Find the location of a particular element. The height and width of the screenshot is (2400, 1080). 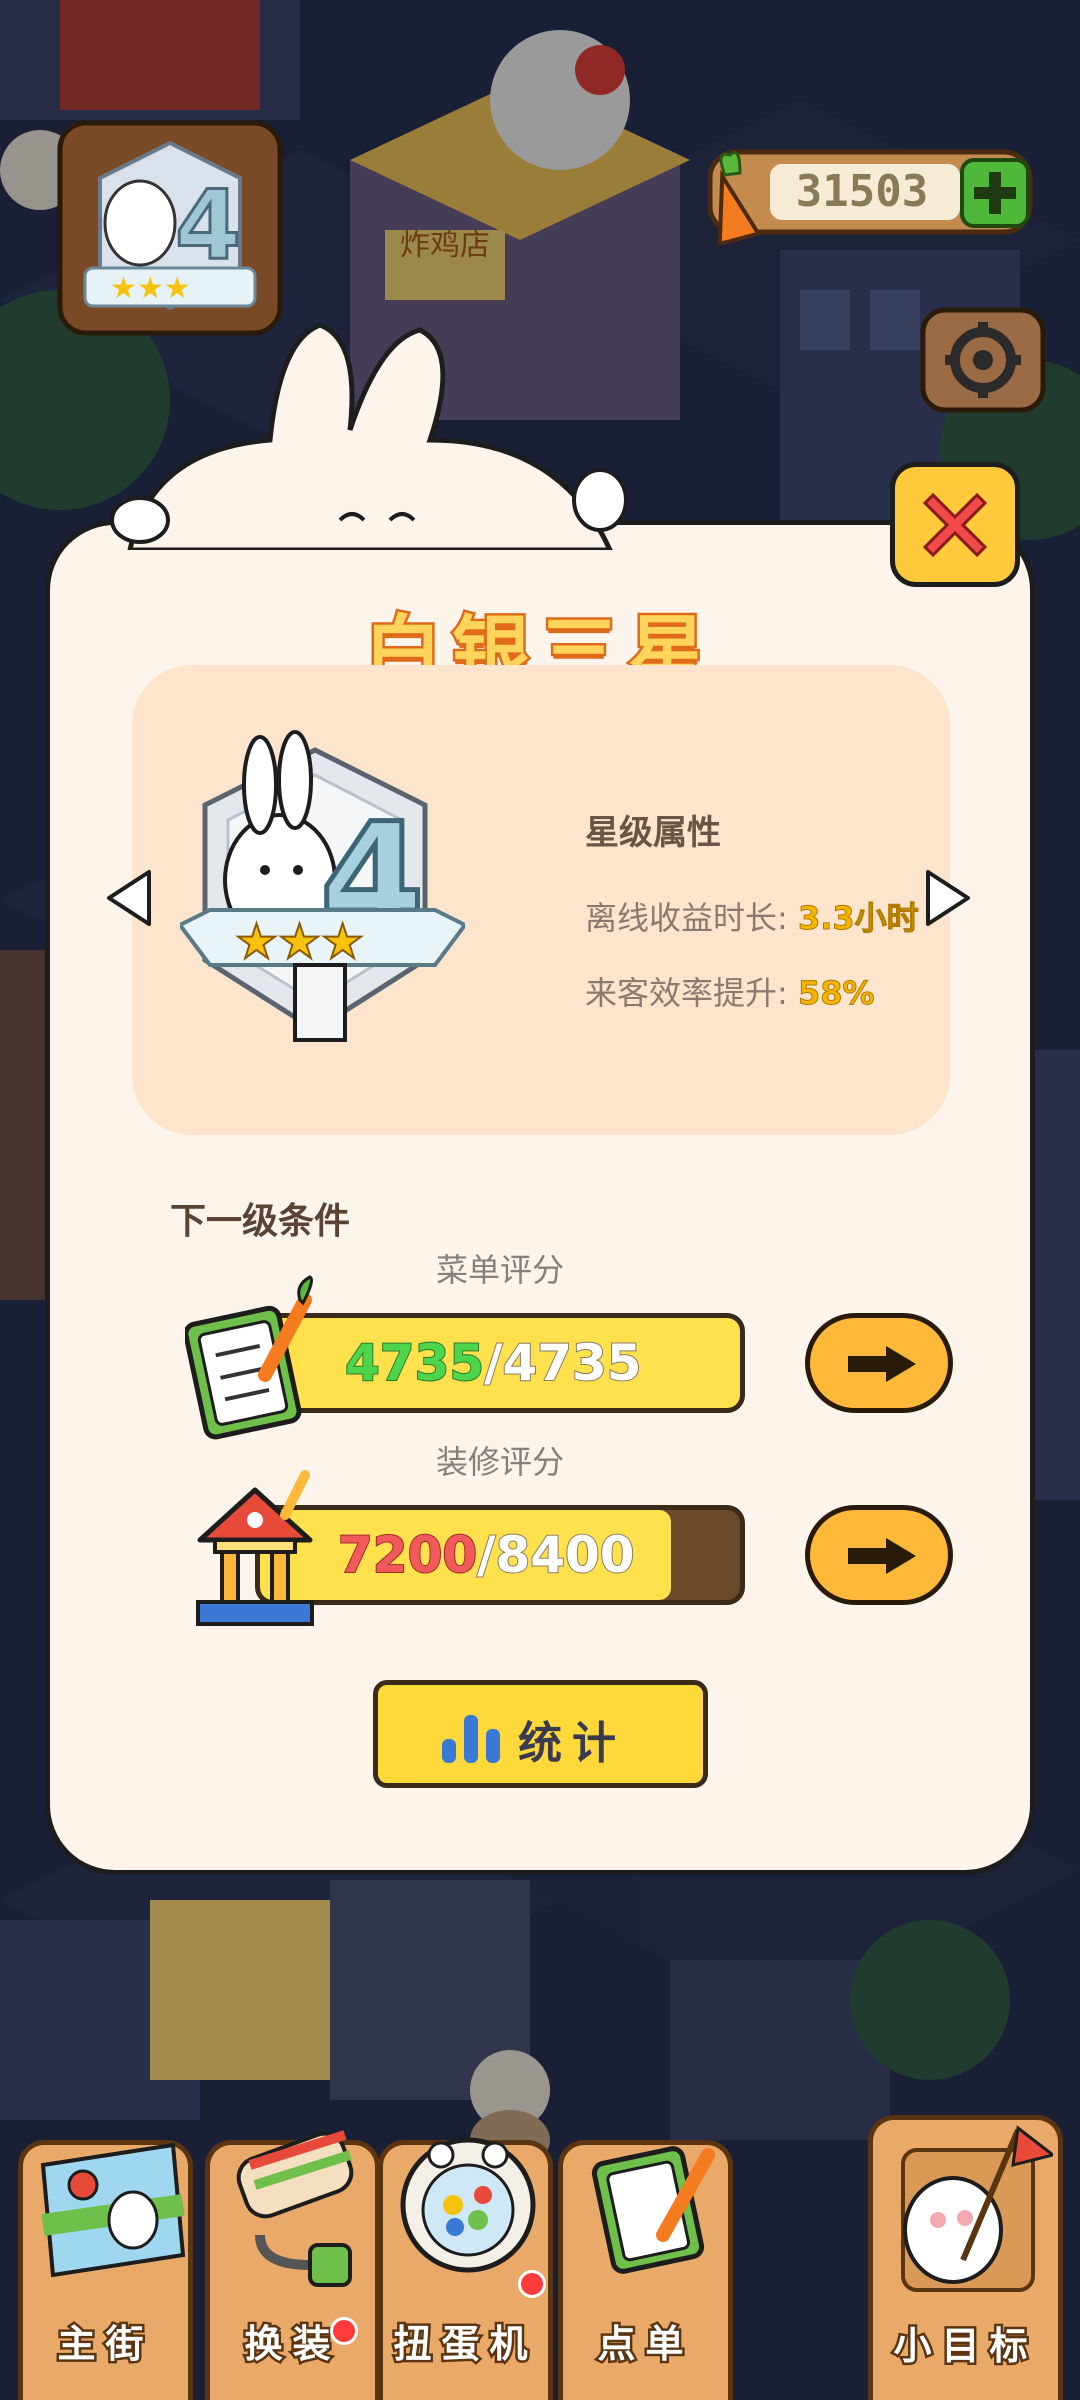

efficiency-row: 来客效率提升: 58% is located at coordinates (730, 991).